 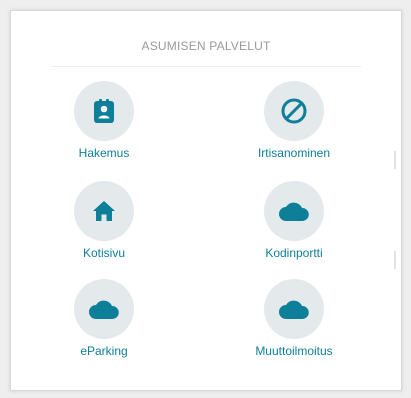 What do you see at coordinates (206, 66) in the screenshot?
I see `title-divider` at bounding box center [206, 66].